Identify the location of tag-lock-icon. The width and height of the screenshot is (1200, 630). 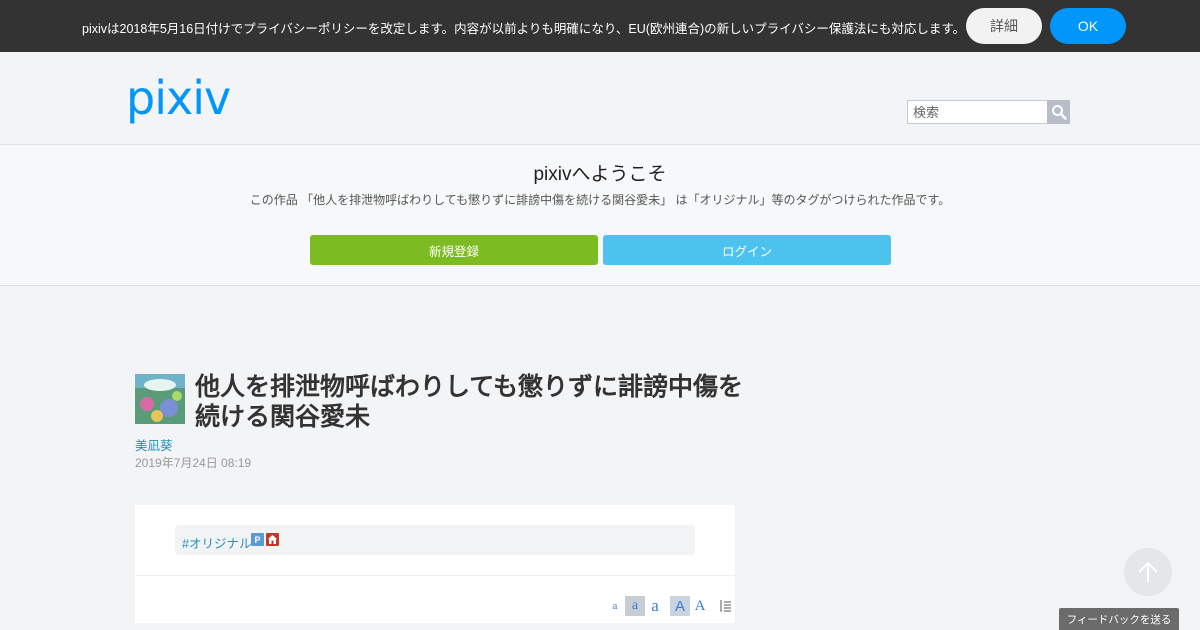
(272, 539).